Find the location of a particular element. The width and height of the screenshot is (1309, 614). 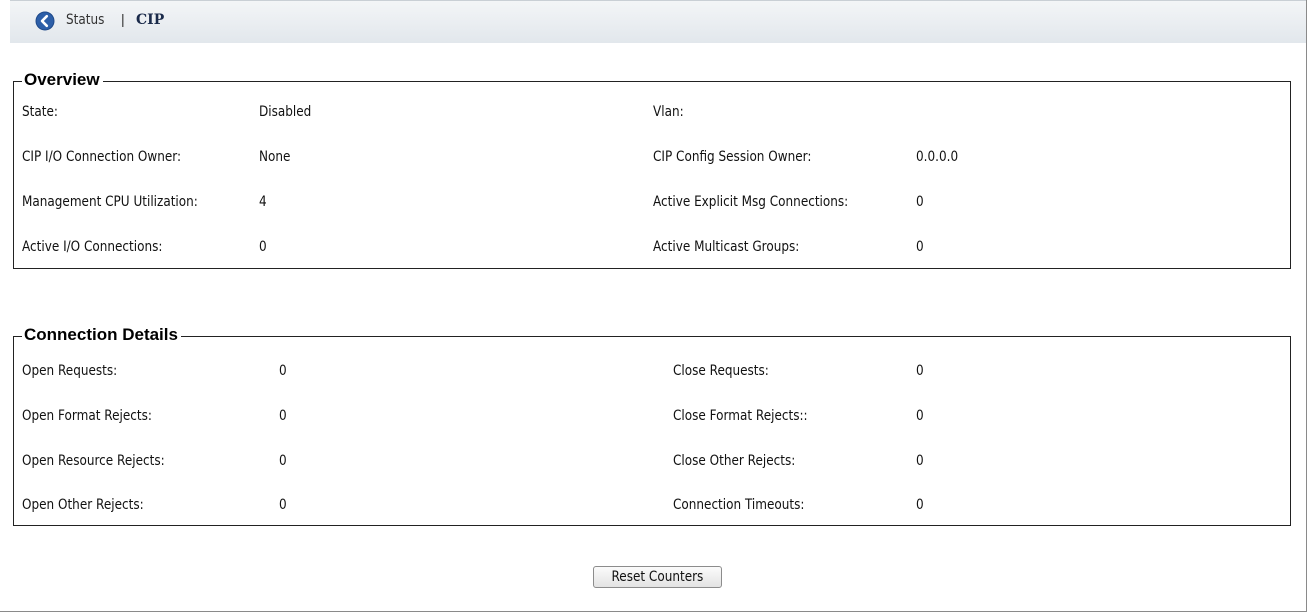

vlan-label: Vlan: is located at coordinates (668, 112).